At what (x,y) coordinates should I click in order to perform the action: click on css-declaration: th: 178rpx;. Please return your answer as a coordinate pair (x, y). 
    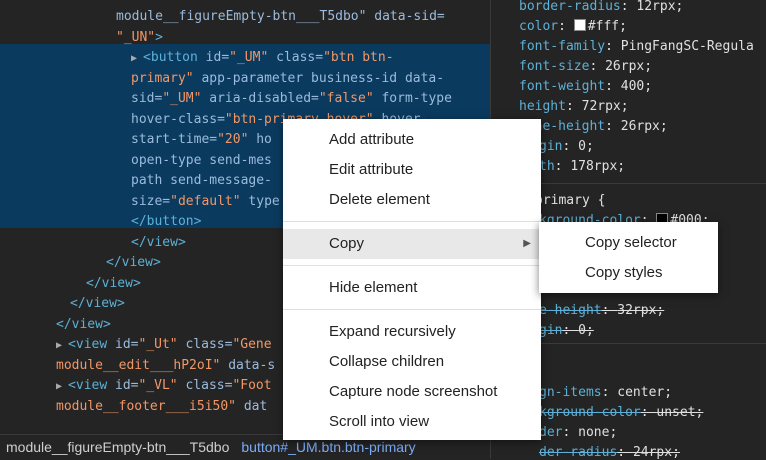
    Looking at the image, I should click on (582, 167).